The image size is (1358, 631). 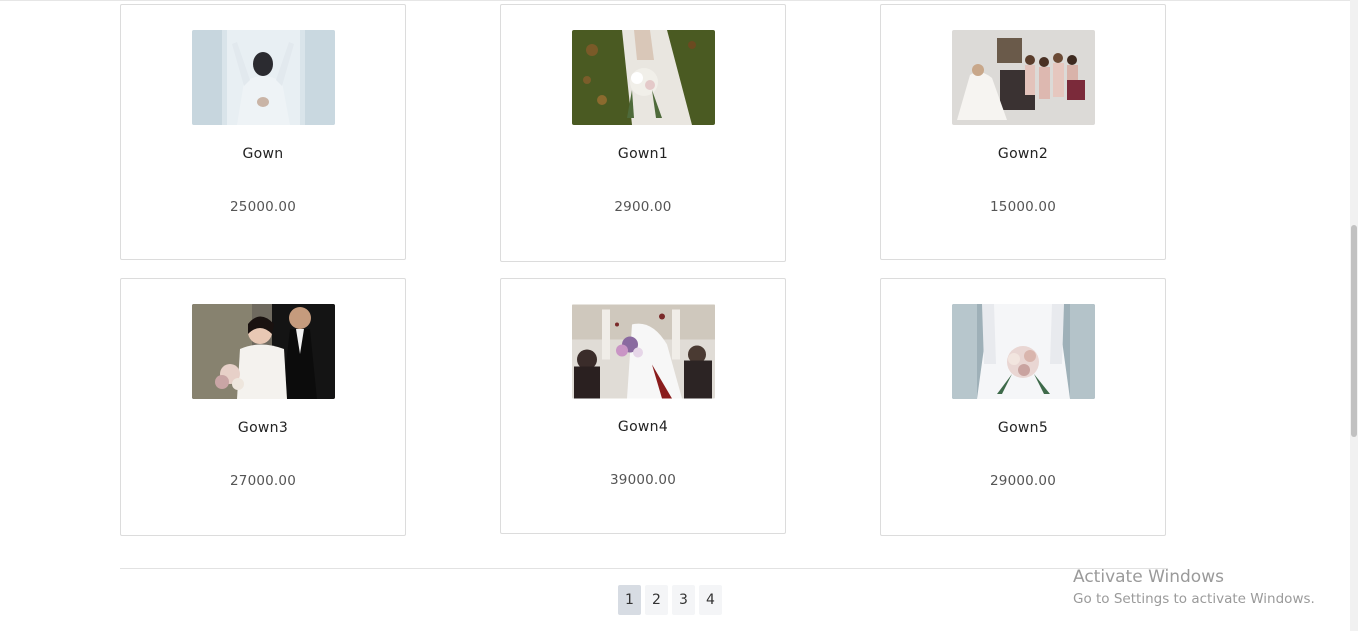 I want to click on product-name: Gown3, so click(x=263, y=428).